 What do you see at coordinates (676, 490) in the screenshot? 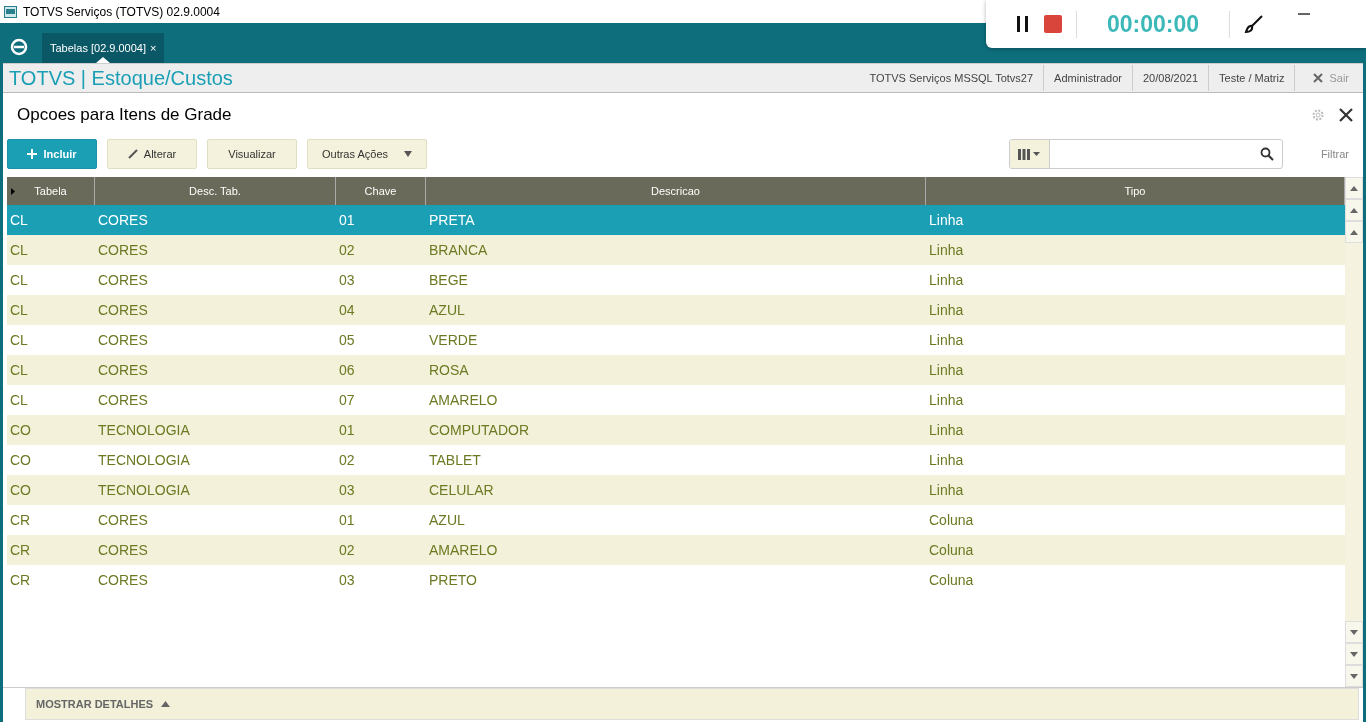
I see `table-row: CO TECNOLOGIA 03 CELULAR Linha` at bounding box center [676, 490].